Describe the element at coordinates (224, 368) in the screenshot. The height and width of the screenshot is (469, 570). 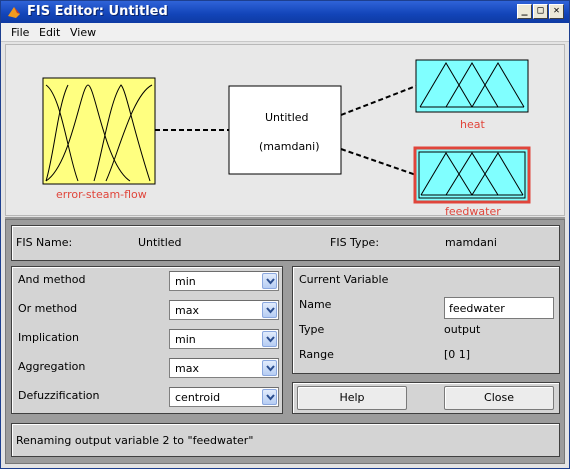
I see `aggregation-select: max` at that location.